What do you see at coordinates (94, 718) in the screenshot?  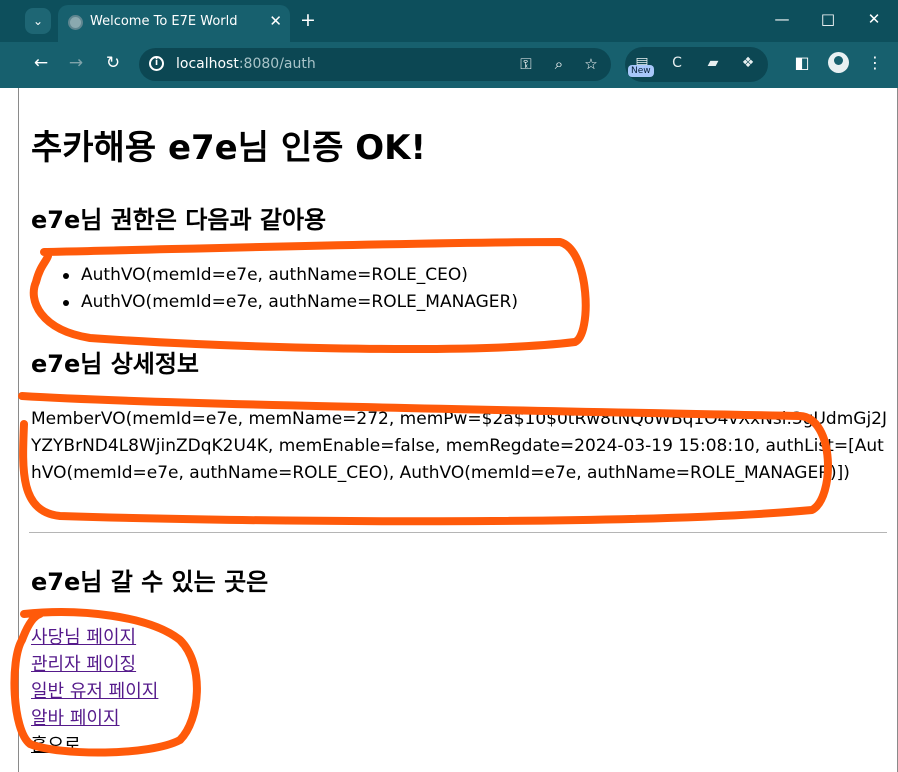 I see `link-parttime-page: 알바 페이지` at bounding box center [94, 718].